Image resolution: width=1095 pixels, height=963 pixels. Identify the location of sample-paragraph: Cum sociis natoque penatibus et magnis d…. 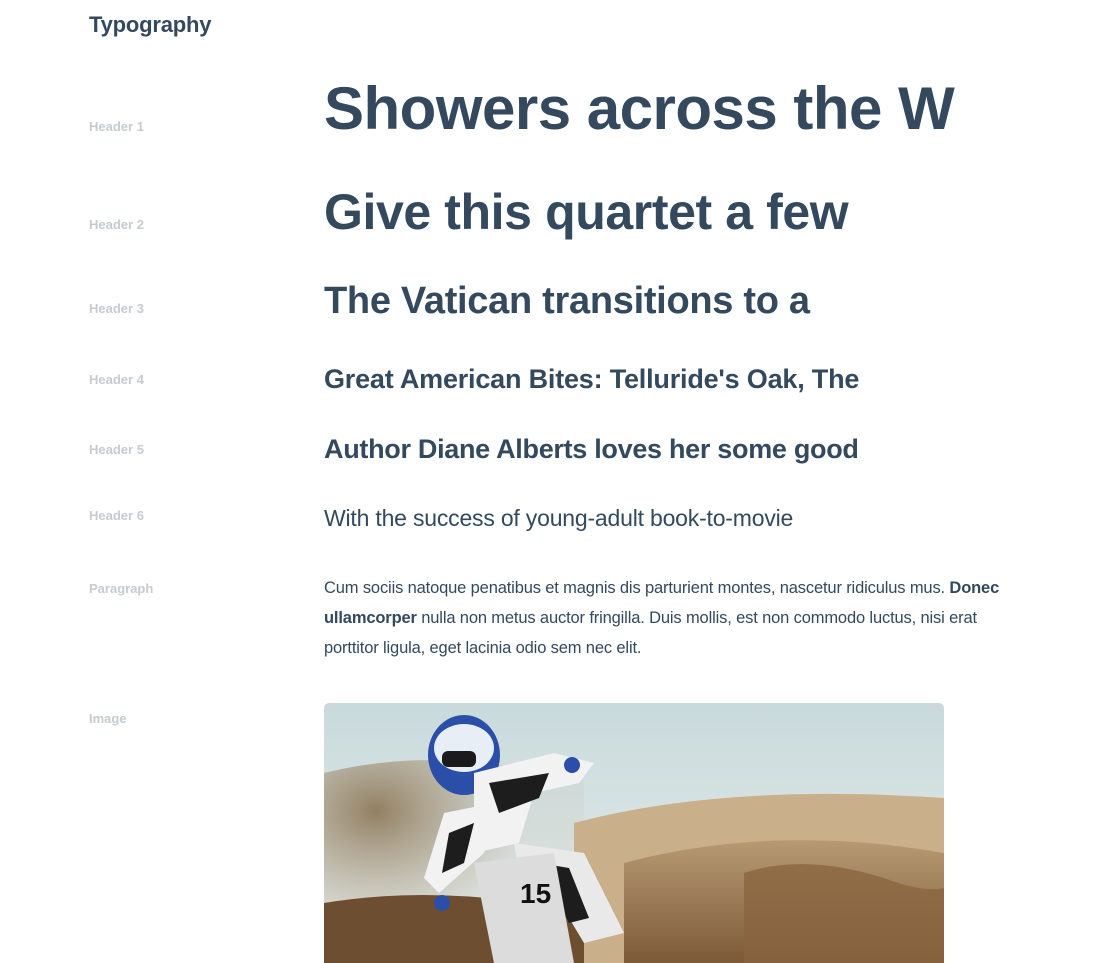
(674, 618).